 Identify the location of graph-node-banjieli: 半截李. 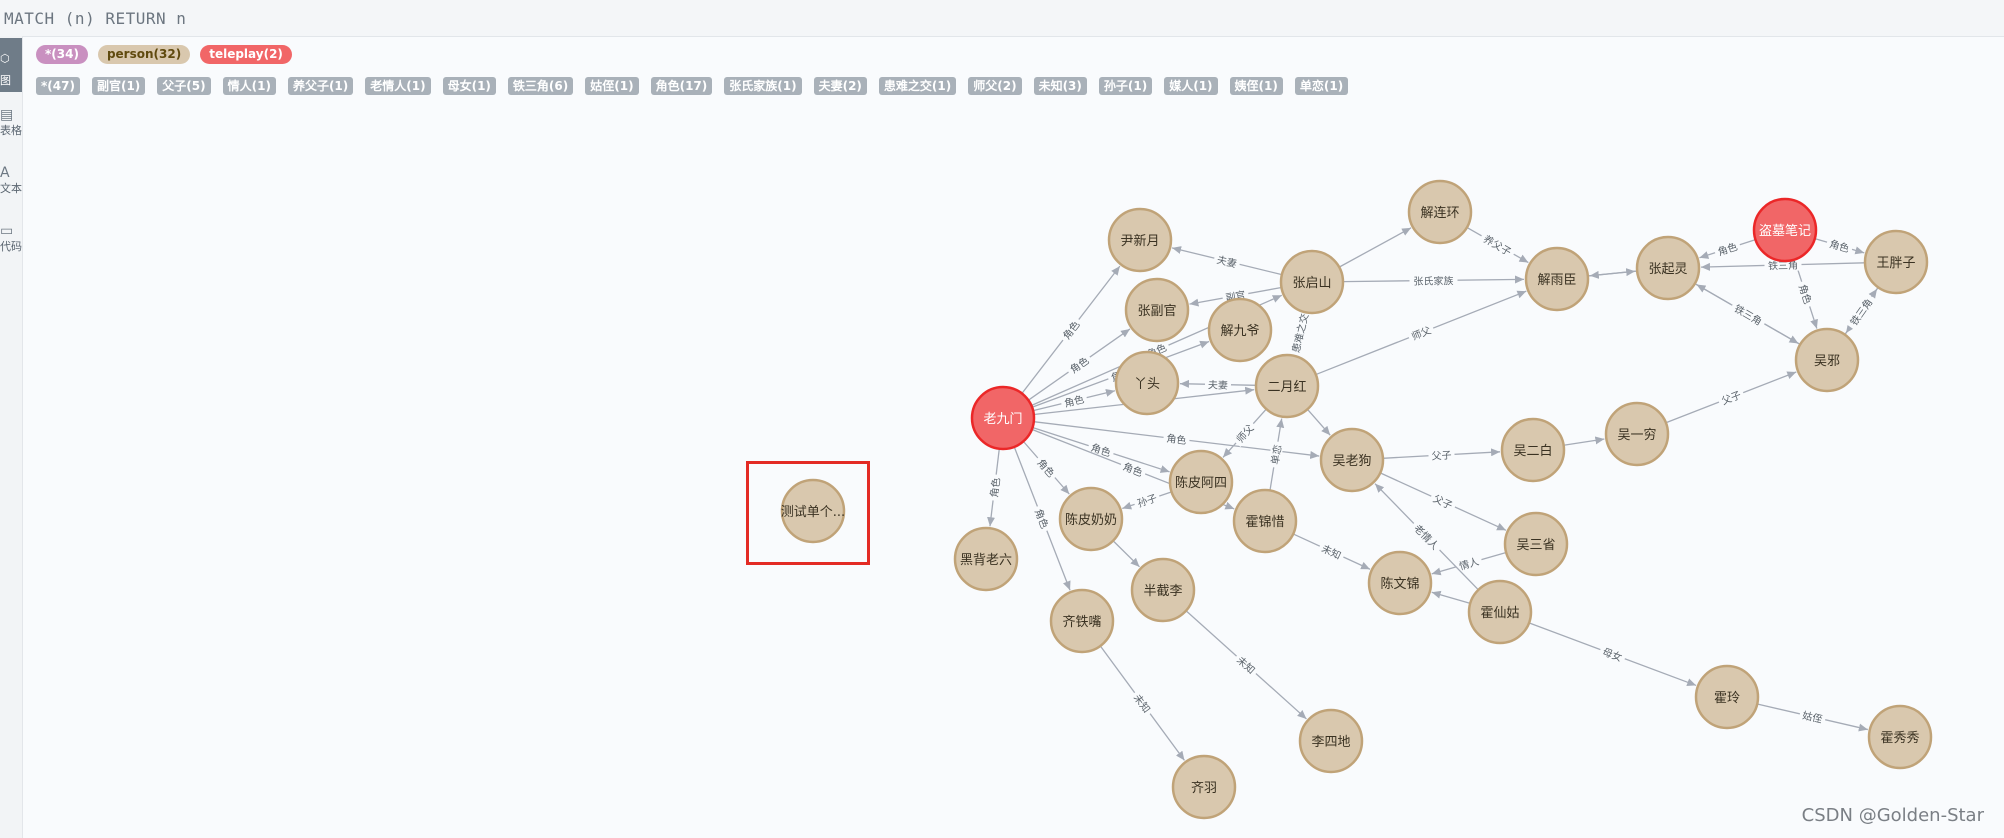
(1163, 590).